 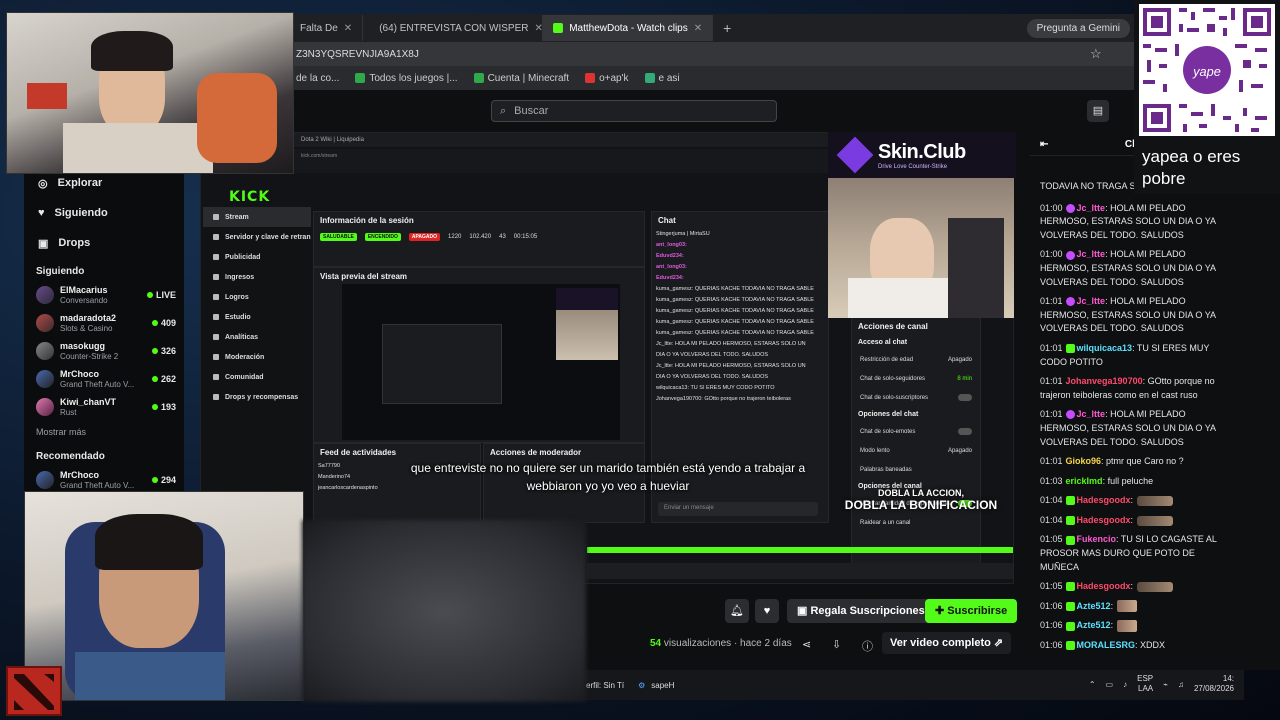 I want to click on download-icon: ⇩, so click(x=836, y=644).